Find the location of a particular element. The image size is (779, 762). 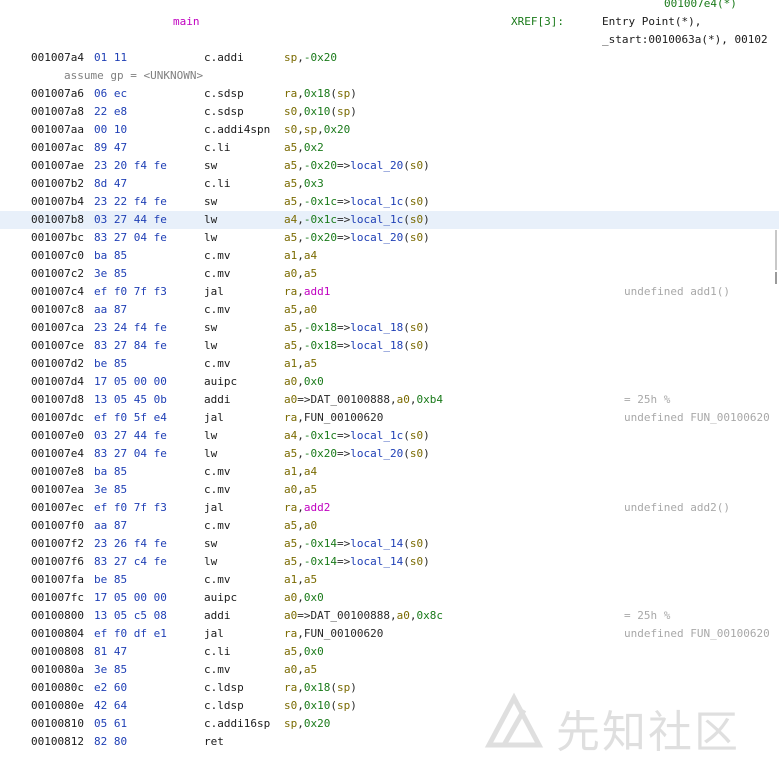

instruction-operands: a4,-0x1c=>local_1c(s0) is located at coordinates (357, 436).